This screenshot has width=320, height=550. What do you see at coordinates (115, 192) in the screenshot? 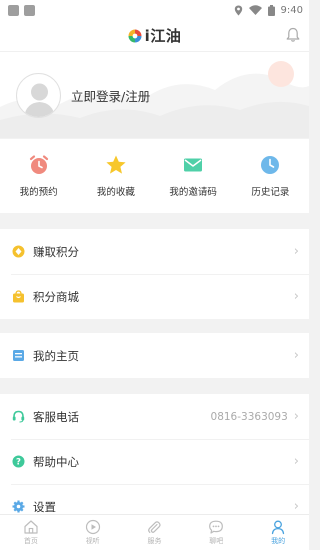
I see `quick-action-label: 我的收藏` at bounding box center [115, 192].